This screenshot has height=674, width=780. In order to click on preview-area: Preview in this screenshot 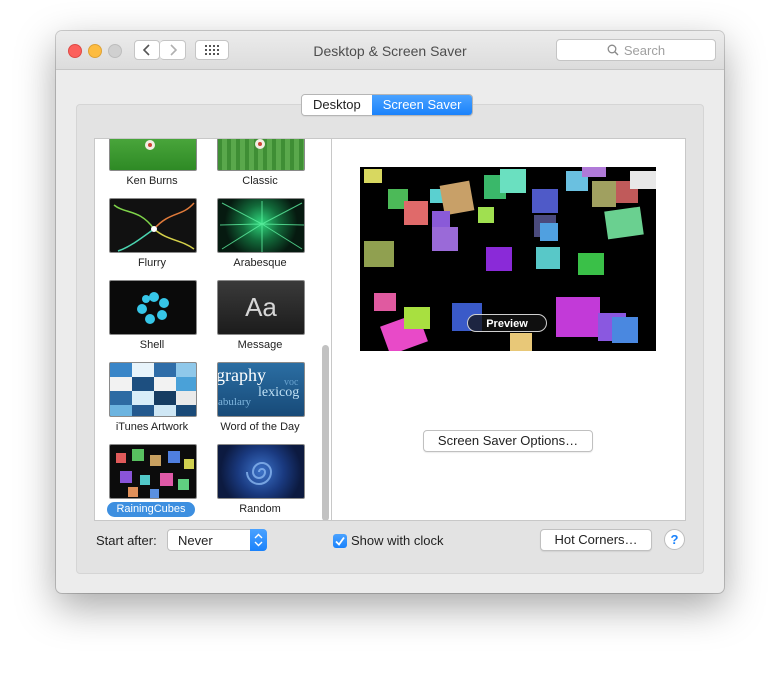, I will do `click(508, 259)`.